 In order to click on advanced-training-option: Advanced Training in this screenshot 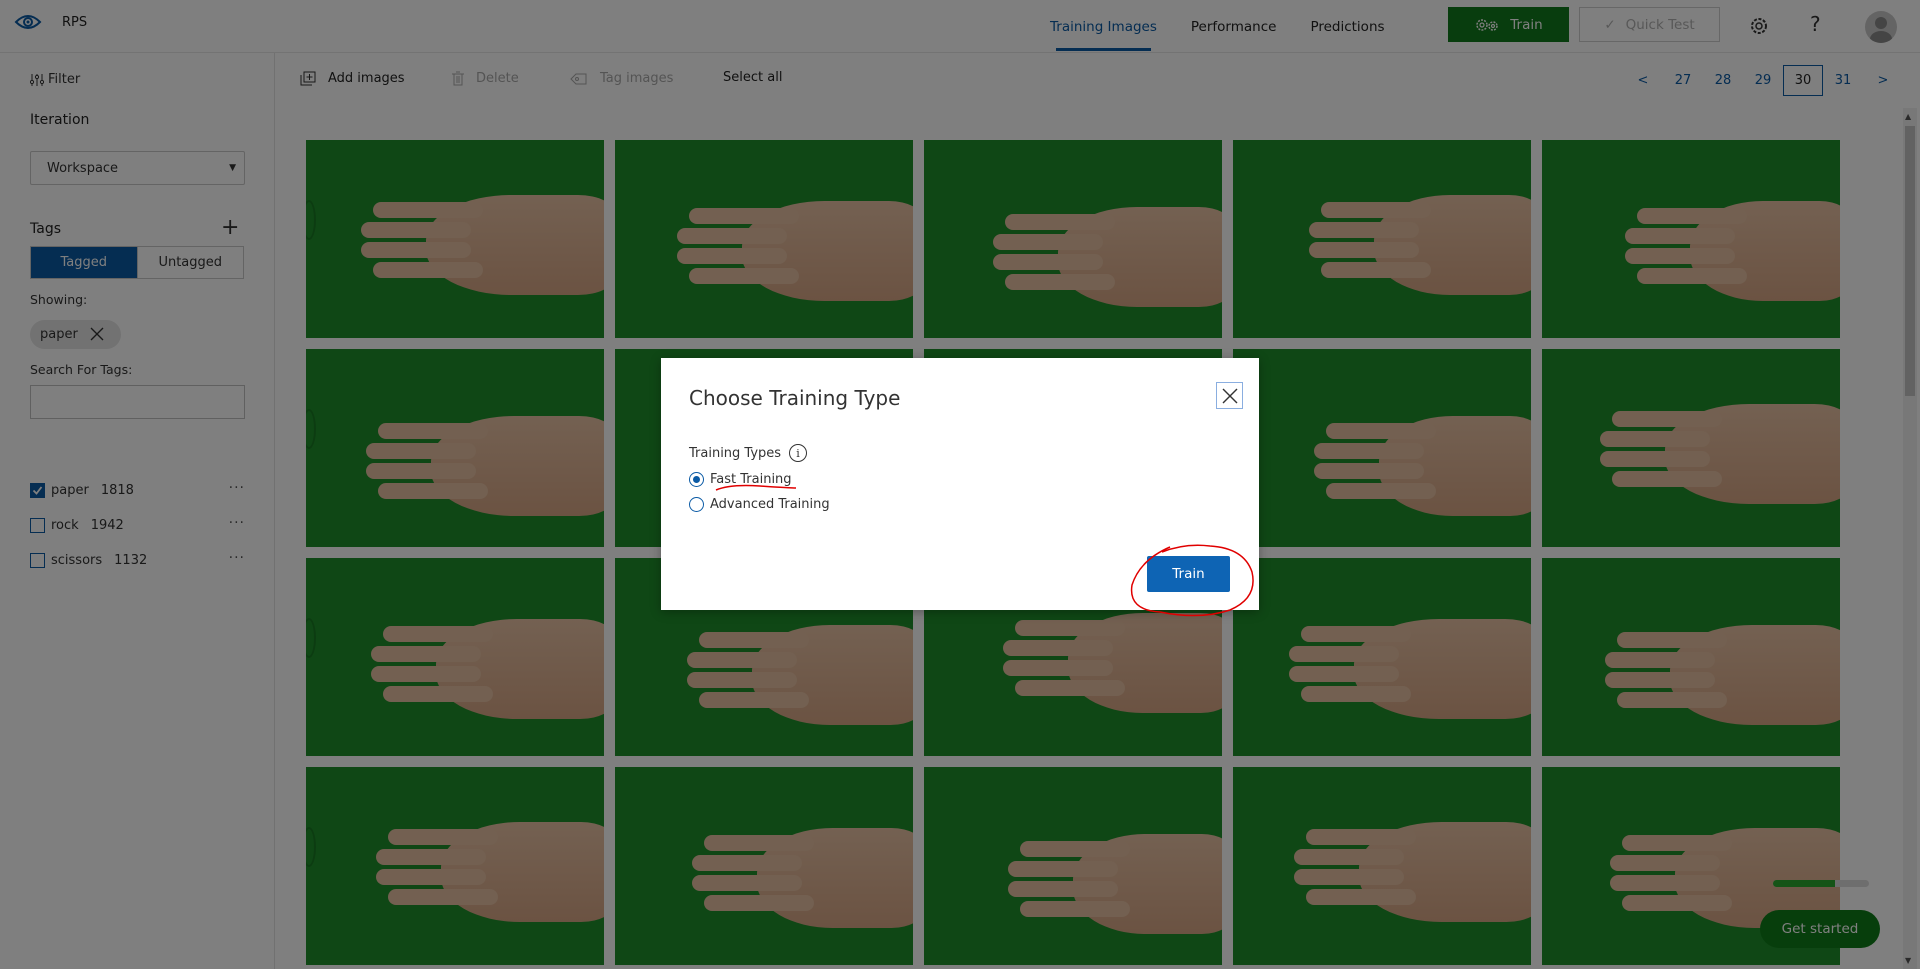, I will do `click(759, 504)`.